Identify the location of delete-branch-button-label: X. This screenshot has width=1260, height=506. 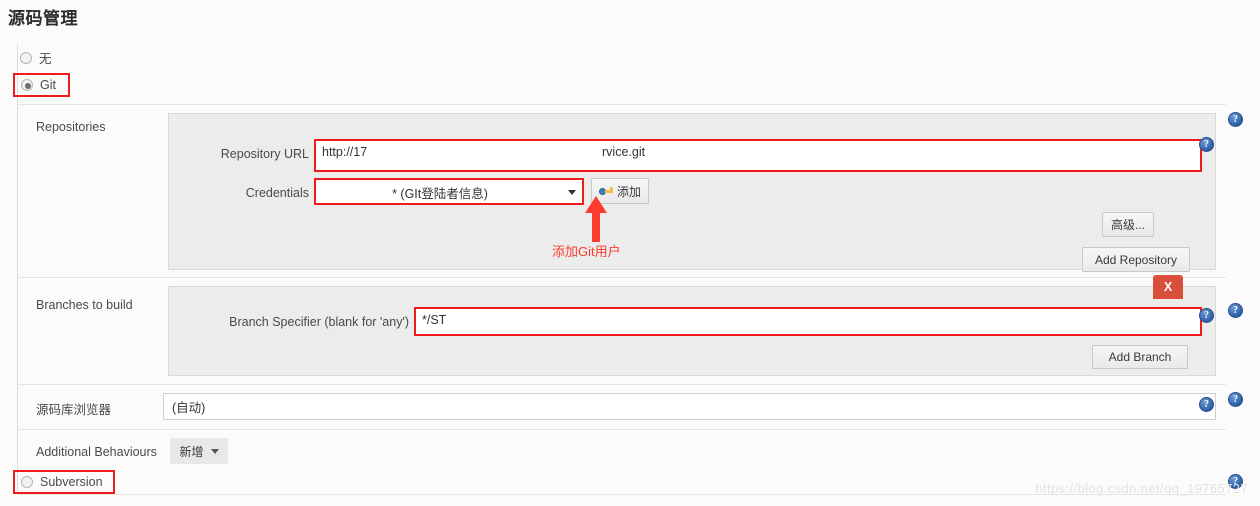
(1168, 287).